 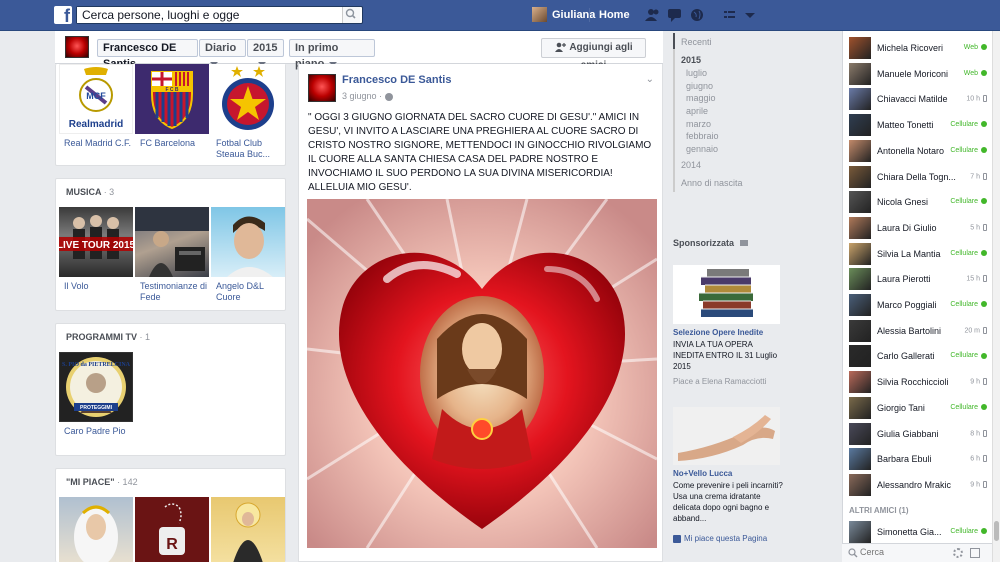 What do you see at coordinates (614, 15) in the screenshot?
I see `home-link: Home` at bounding box center [614, 15].